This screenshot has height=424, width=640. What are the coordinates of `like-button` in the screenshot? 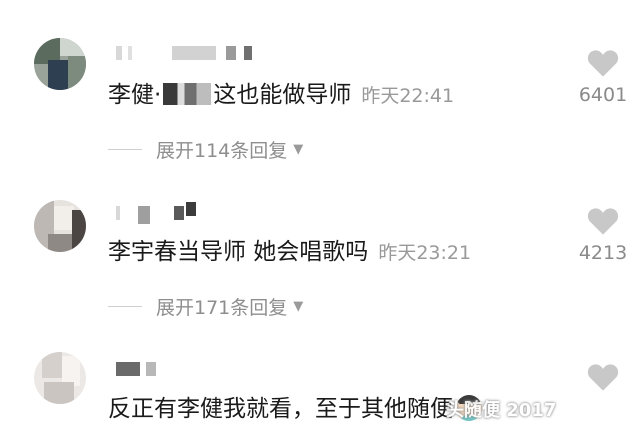 It's located at (603, 377).